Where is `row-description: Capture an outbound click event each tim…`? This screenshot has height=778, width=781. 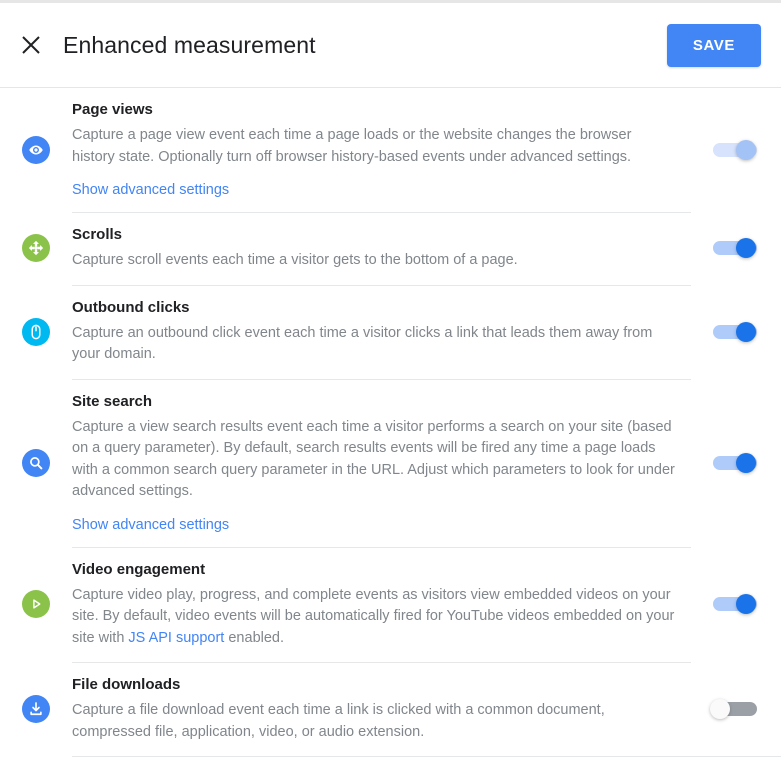
row-description: Capture an outbound click event each tim… is located at coordinates (362, 343).